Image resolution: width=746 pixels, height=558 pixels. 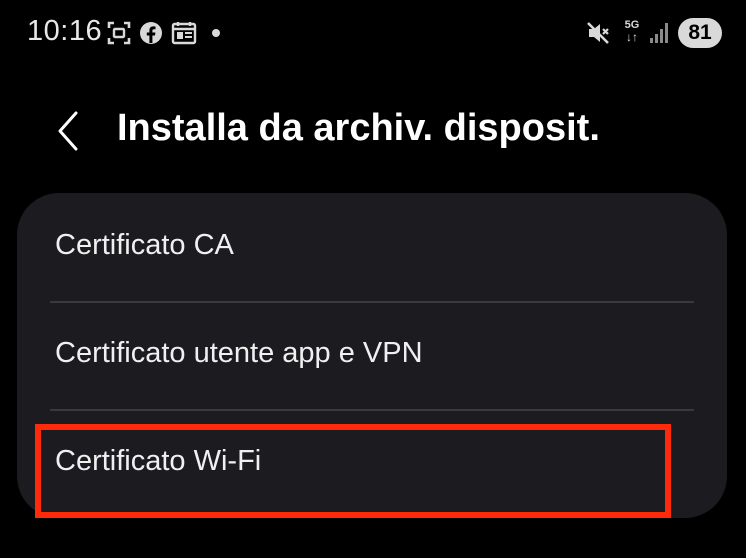 What do you see at coordinates (659, 33) in the screenshot?
I see `signal-icon` at bounding box center [659, 33].